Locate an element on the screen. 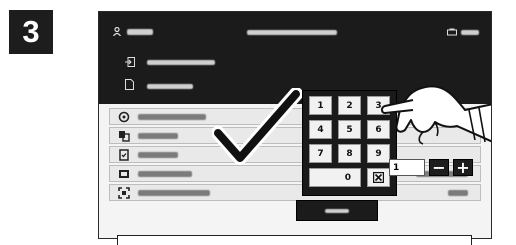  document-icon is located at coordinates (129, 84).